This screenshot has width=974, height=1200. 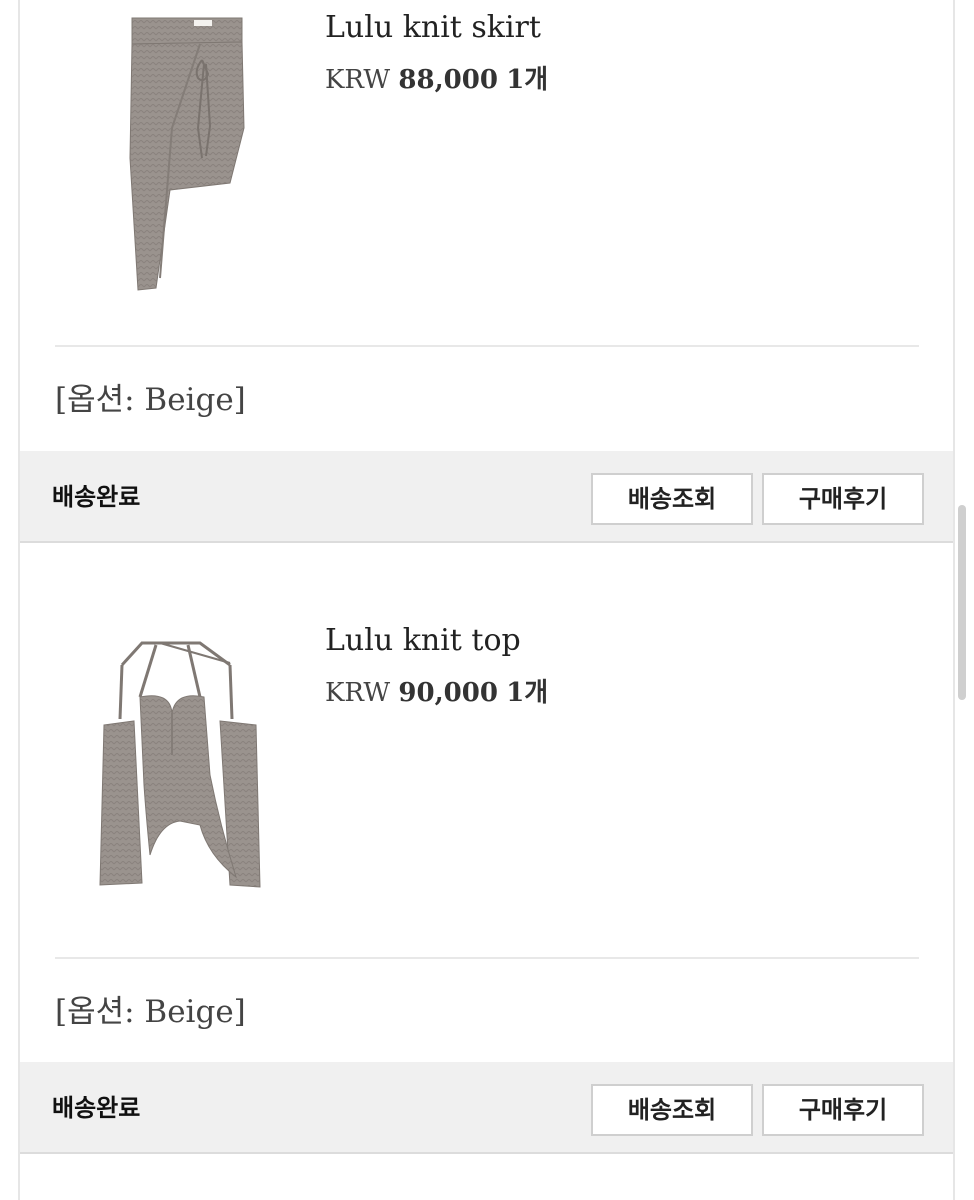 I want to click on product-name: Lulu knit skirt, so click(x=436, y=28).